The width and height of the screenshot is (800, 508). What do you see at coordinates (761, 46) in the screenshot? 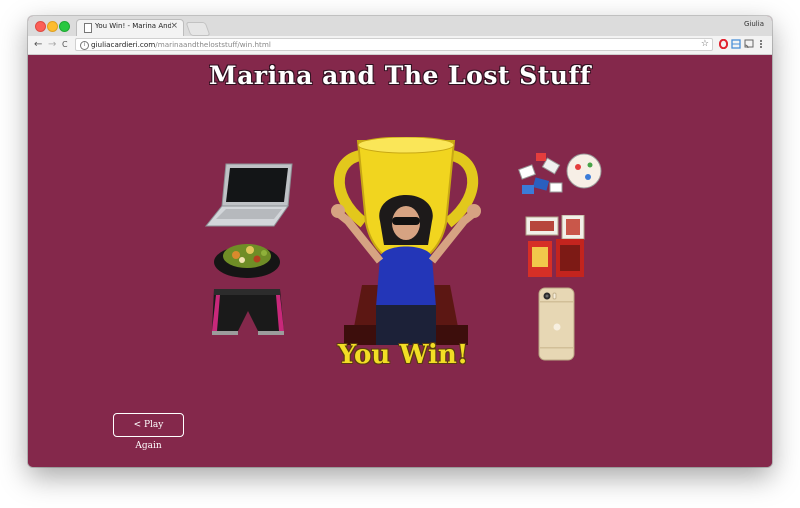
I see `menu-icon` at bounding box center [761, 46].